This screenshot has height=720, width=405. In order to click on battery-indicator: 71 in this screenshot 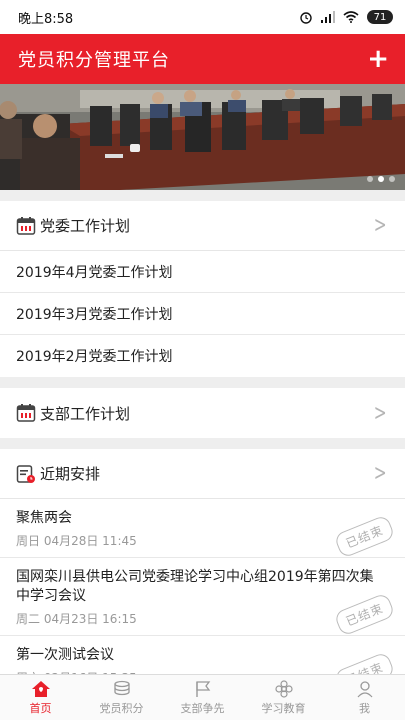, I will do `click(380, 17)`.